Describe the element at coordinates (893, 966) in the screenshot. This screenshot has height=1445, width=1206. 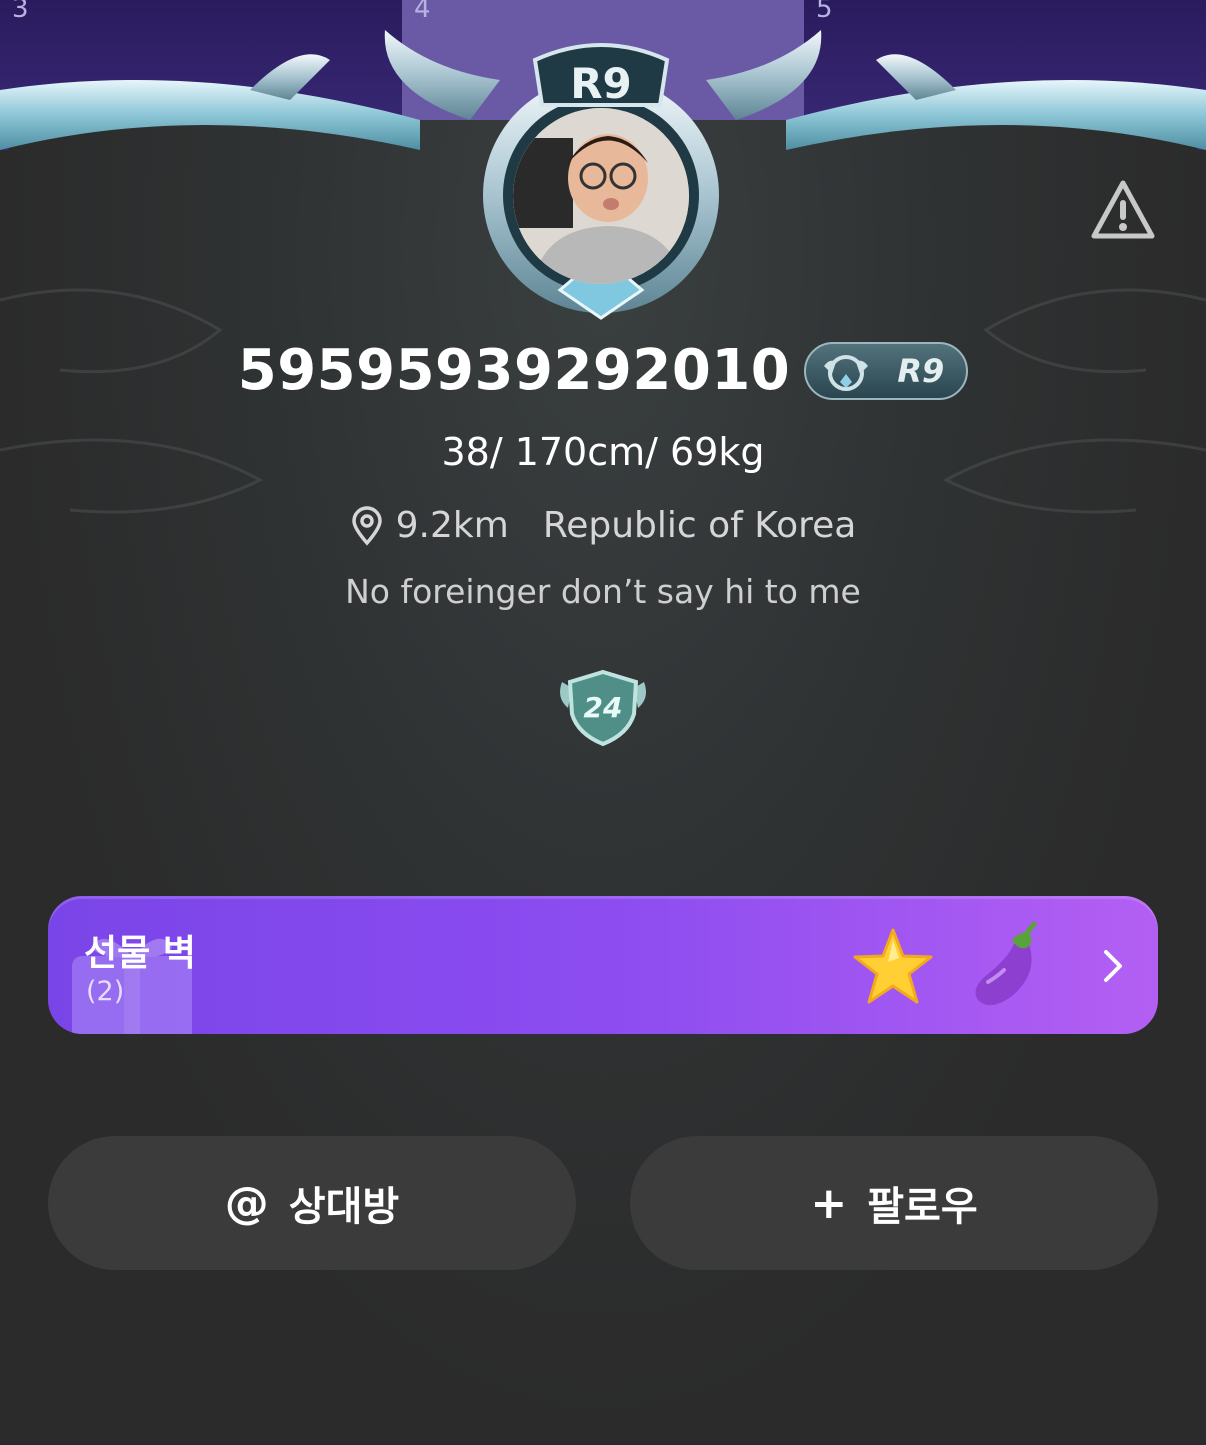
I see `star-icon` at that location.